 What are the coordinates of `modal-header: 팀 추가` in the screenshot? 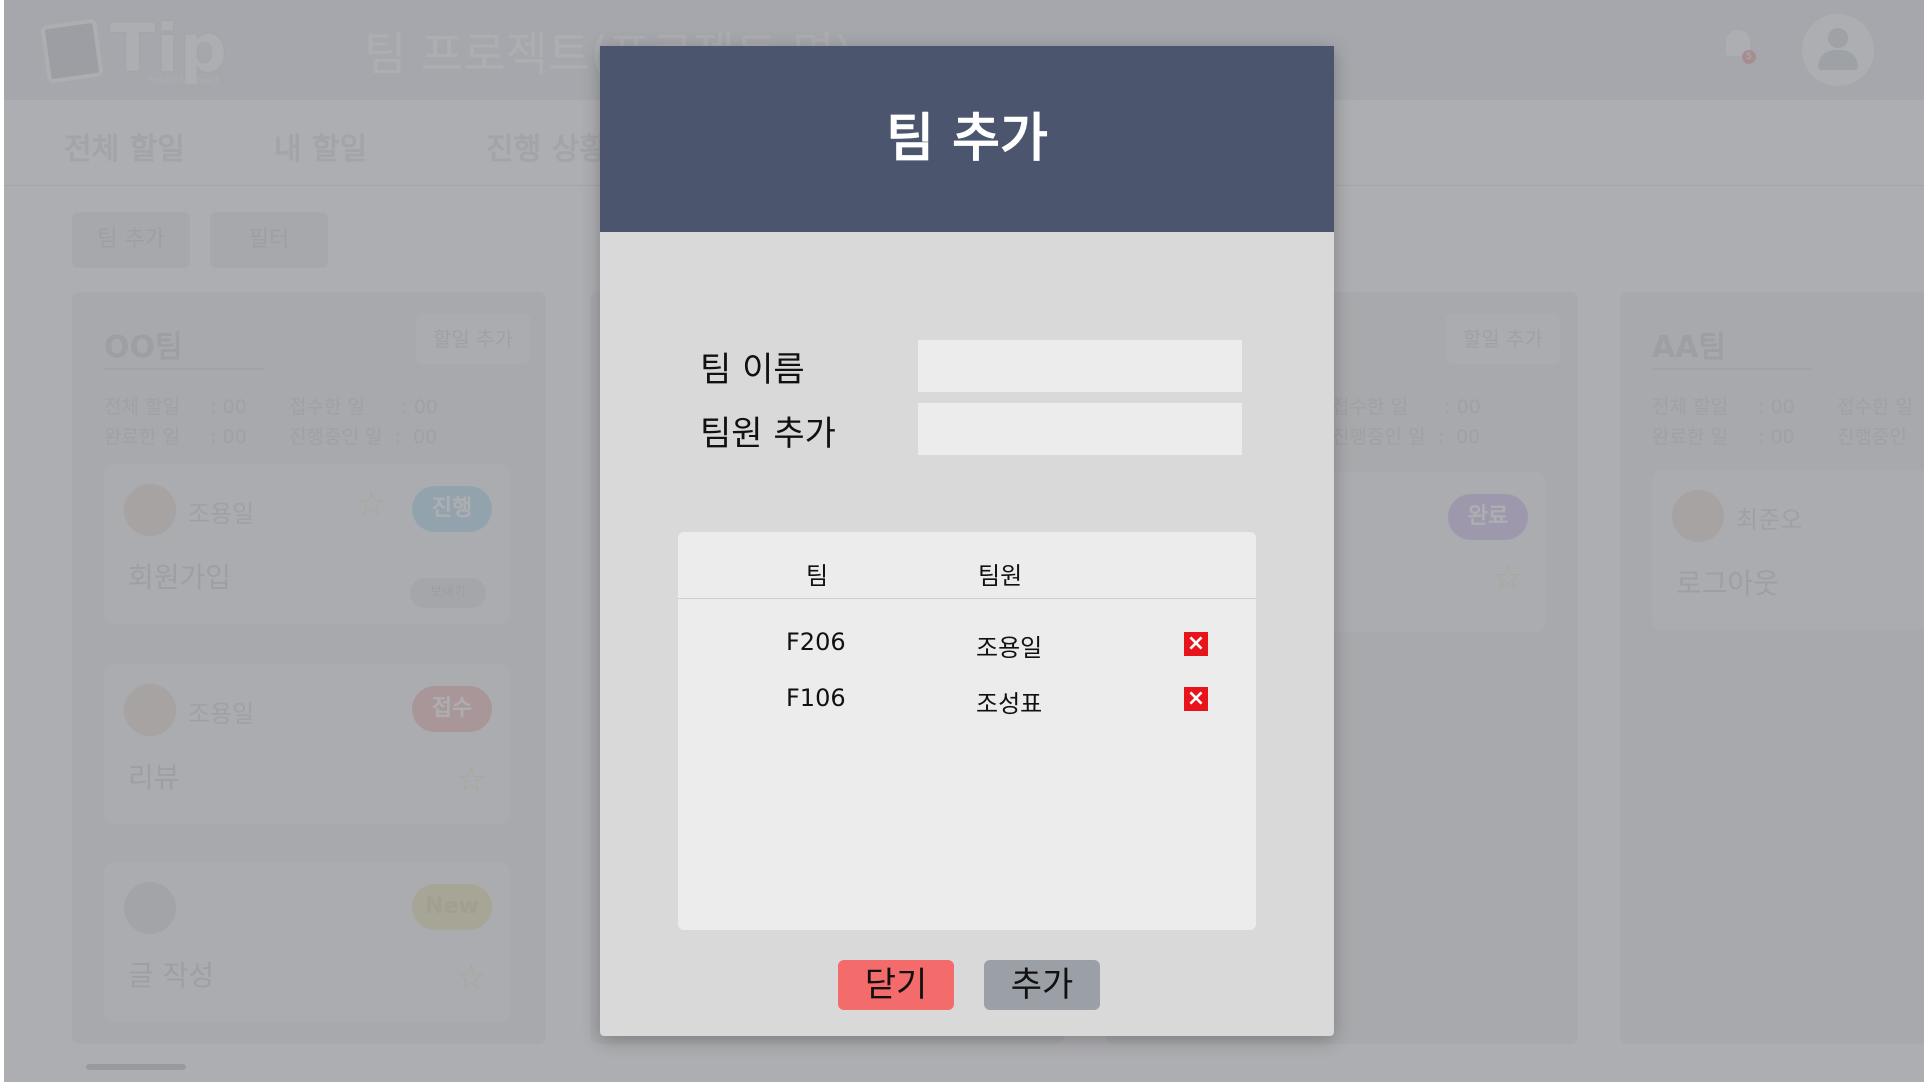 It's located at (967, 139).